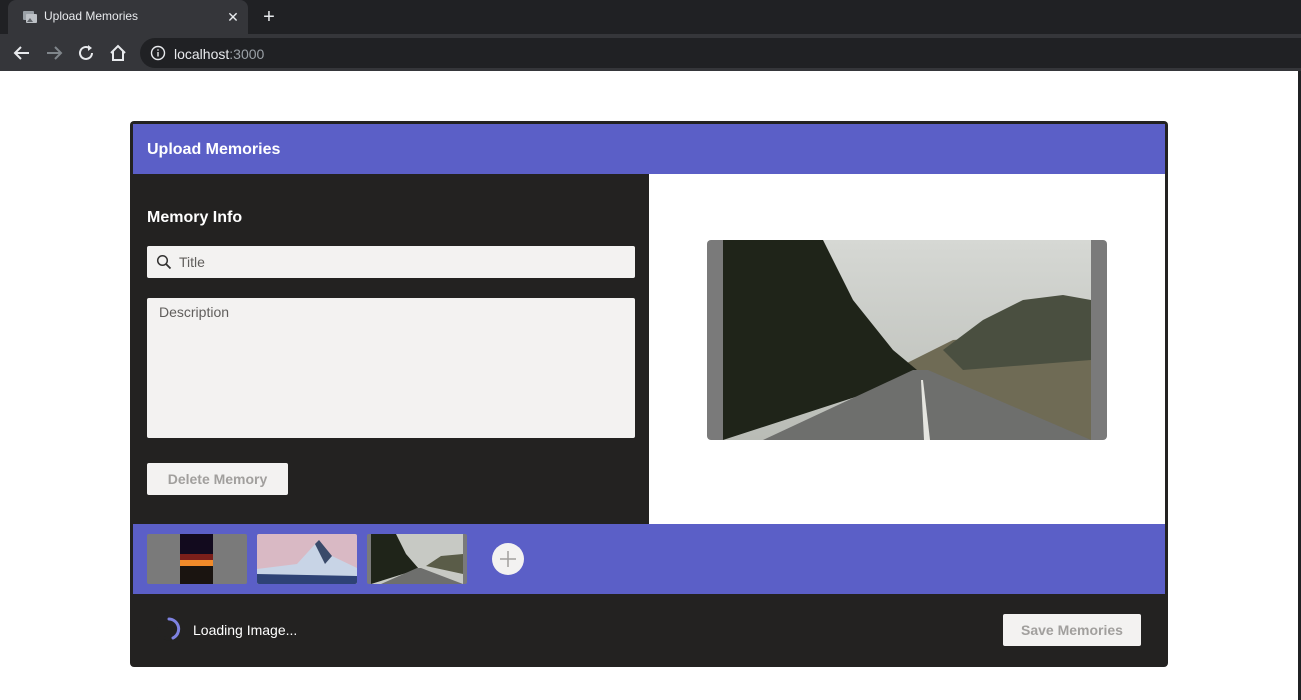 This screenshot has height=700, width=1301. I want to click on plus-icon, so click(508, 559).